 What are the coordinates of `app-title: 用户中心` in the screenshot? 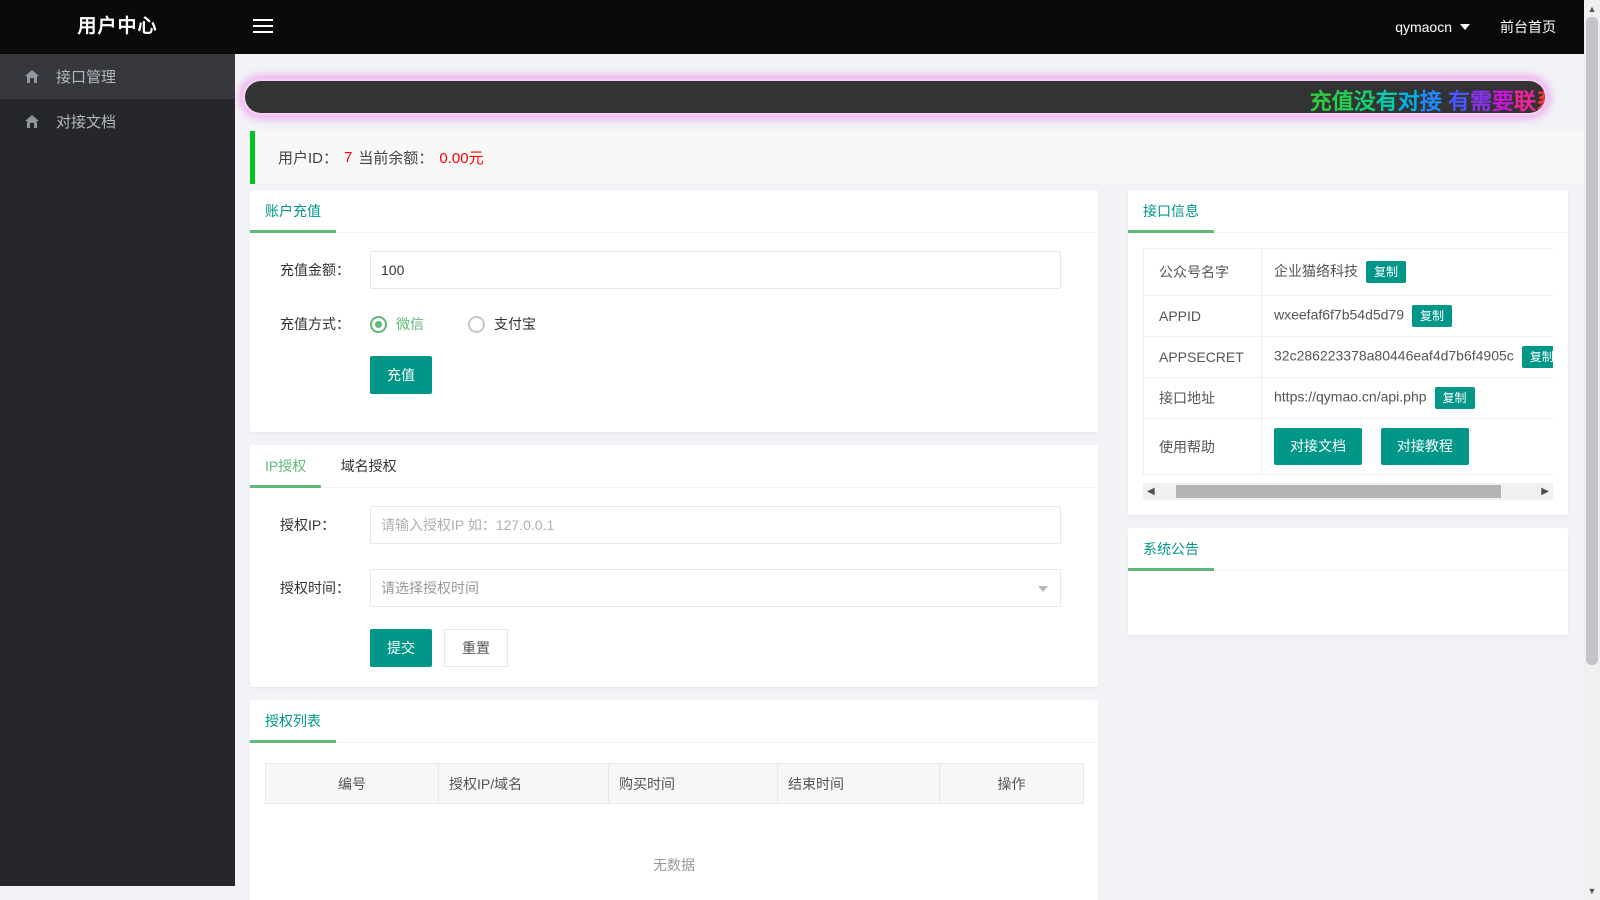 It's located at (117, 26).